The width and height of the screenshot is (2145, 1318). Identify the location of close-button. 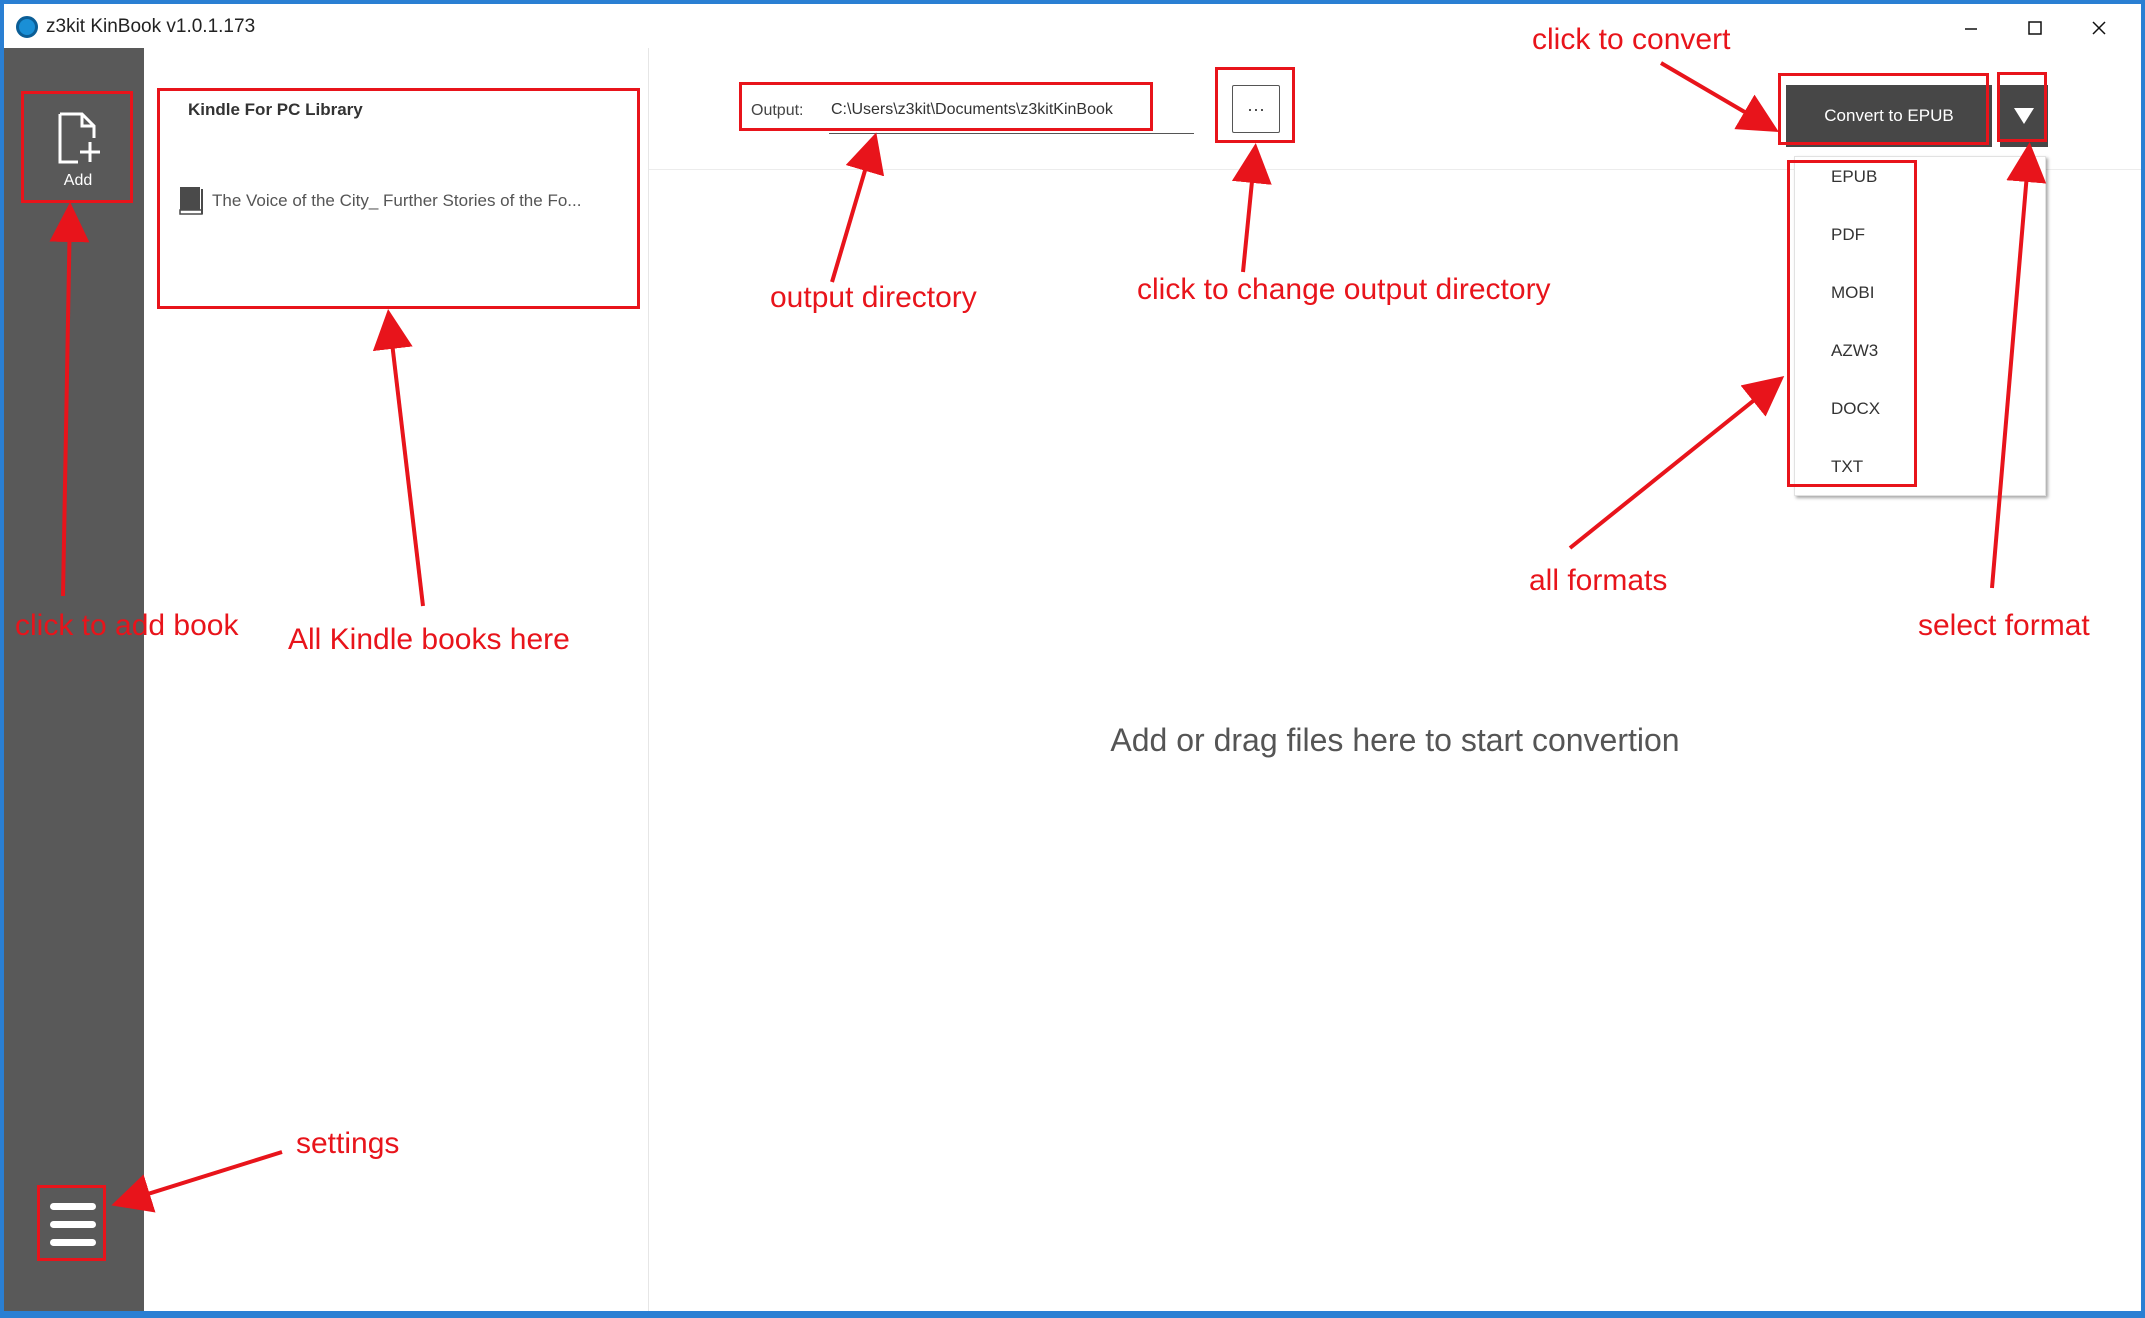
(2099, 28).